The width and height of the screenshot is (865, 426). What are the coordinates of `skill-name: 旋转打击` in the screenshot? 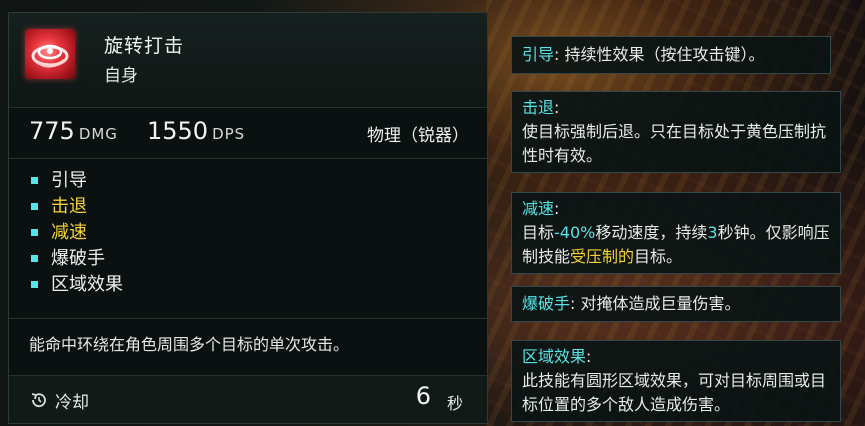 It's located at (144, 46).